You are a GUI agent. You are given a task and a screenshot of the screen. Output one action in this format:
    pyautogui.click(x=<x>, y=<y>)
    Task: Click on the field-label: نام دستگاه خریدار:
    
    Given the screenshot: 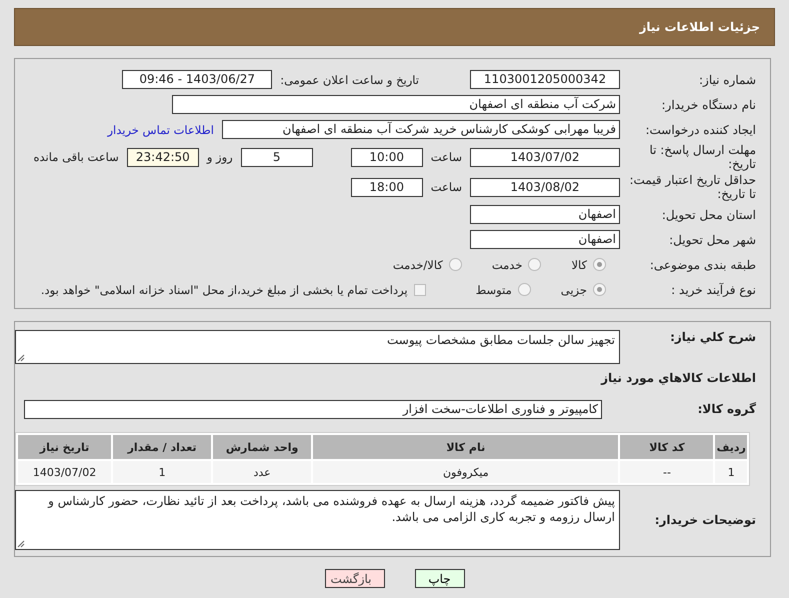 What is the action you would take?
    pyautogui.click(x=708, y=105)
    